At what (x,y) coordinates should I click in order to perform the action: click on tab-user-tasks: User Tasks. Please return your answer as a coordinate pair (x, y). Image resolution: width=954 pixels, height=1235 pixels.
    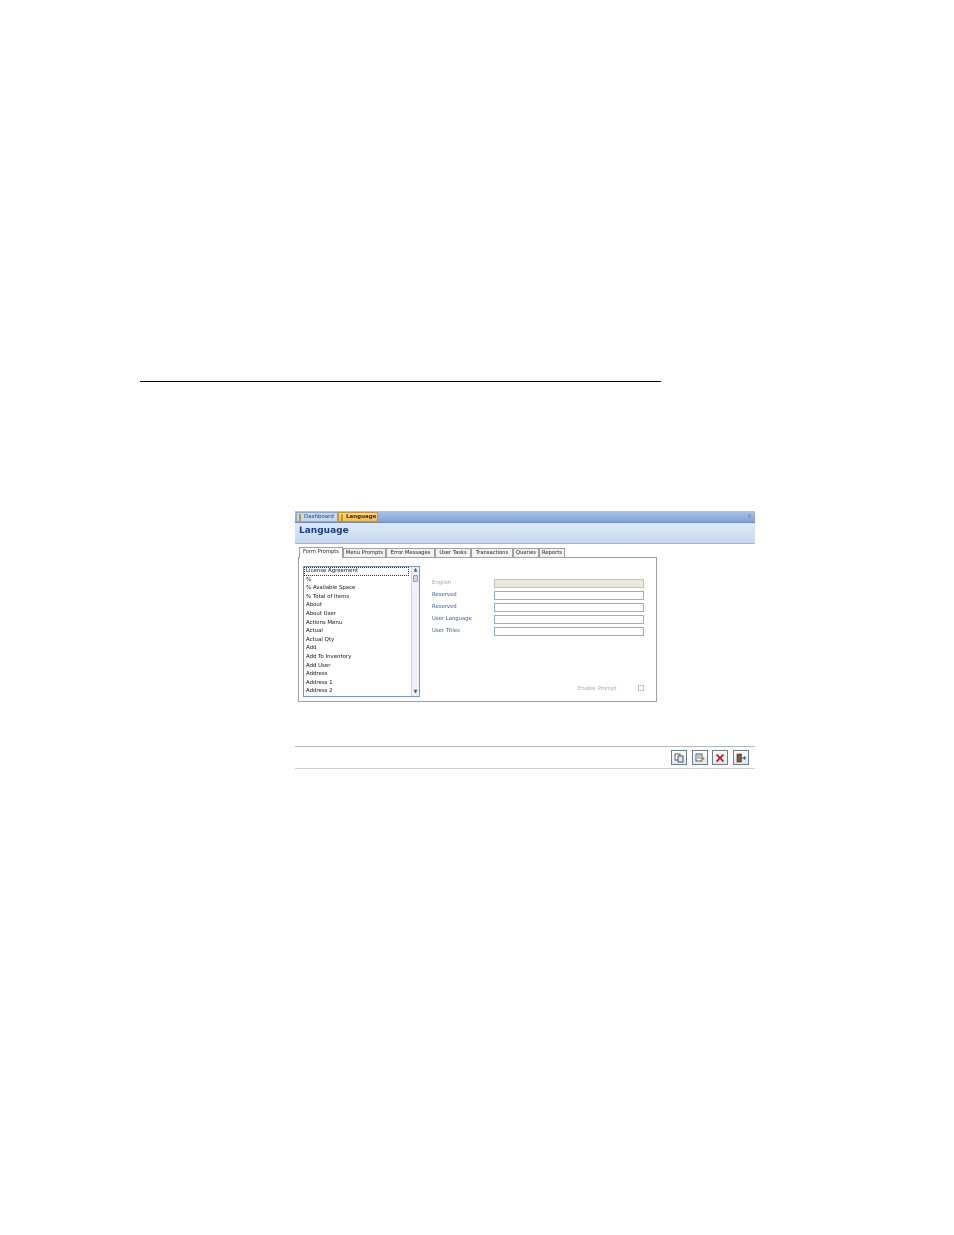
    Looking at the image, I should click on (453, 552).